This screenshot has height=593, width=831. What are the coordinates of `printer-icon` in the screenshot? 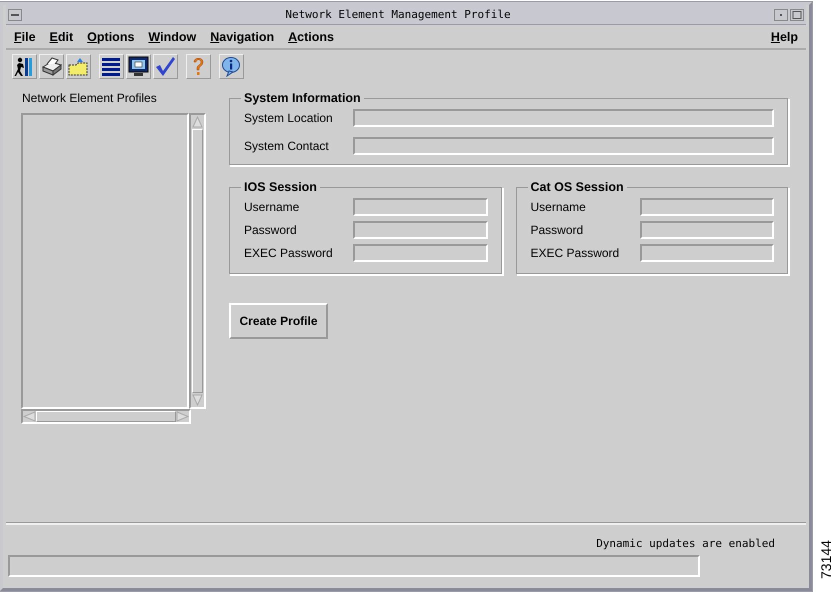 It's located at (51, 66).